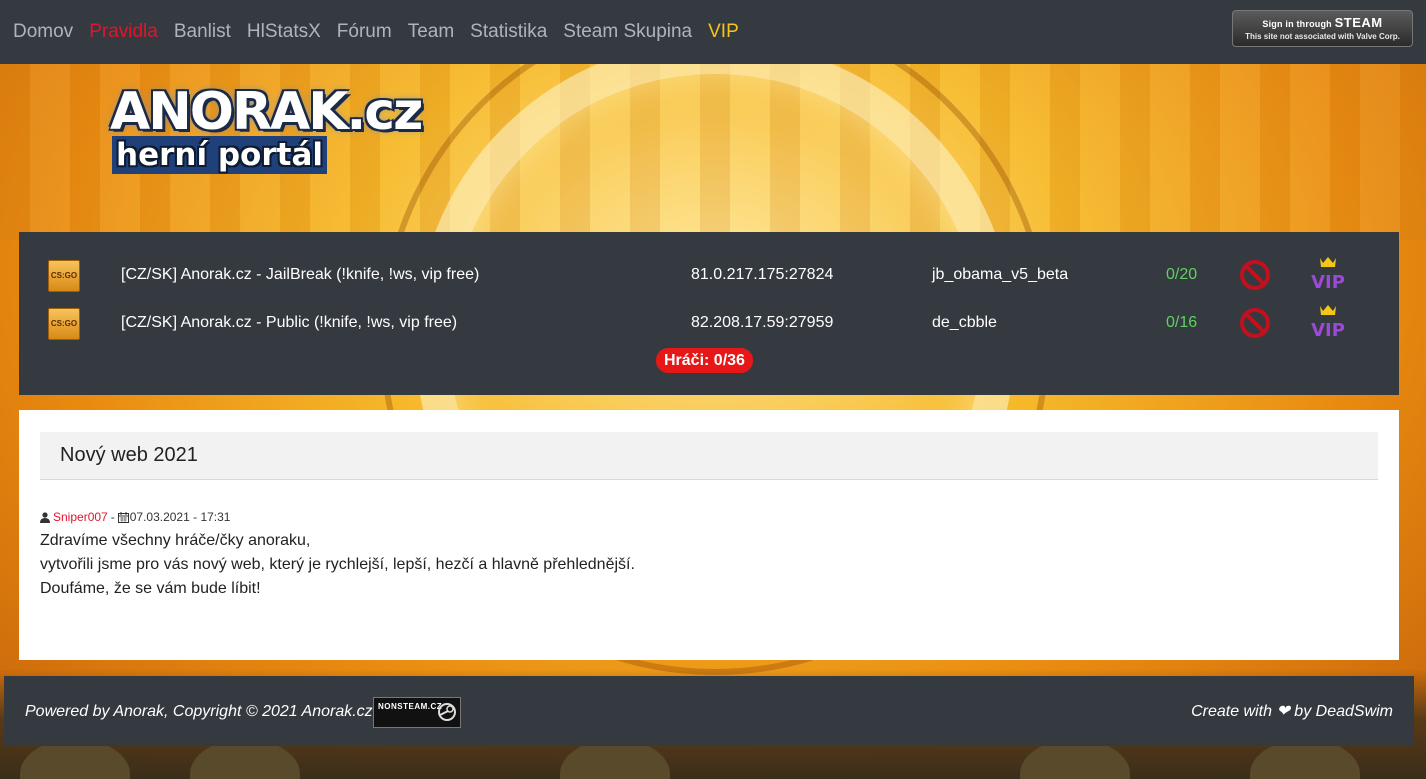 The image size is (1426, 779). I want to click on nav-pravidla: Pravidla, so click(123, 32).